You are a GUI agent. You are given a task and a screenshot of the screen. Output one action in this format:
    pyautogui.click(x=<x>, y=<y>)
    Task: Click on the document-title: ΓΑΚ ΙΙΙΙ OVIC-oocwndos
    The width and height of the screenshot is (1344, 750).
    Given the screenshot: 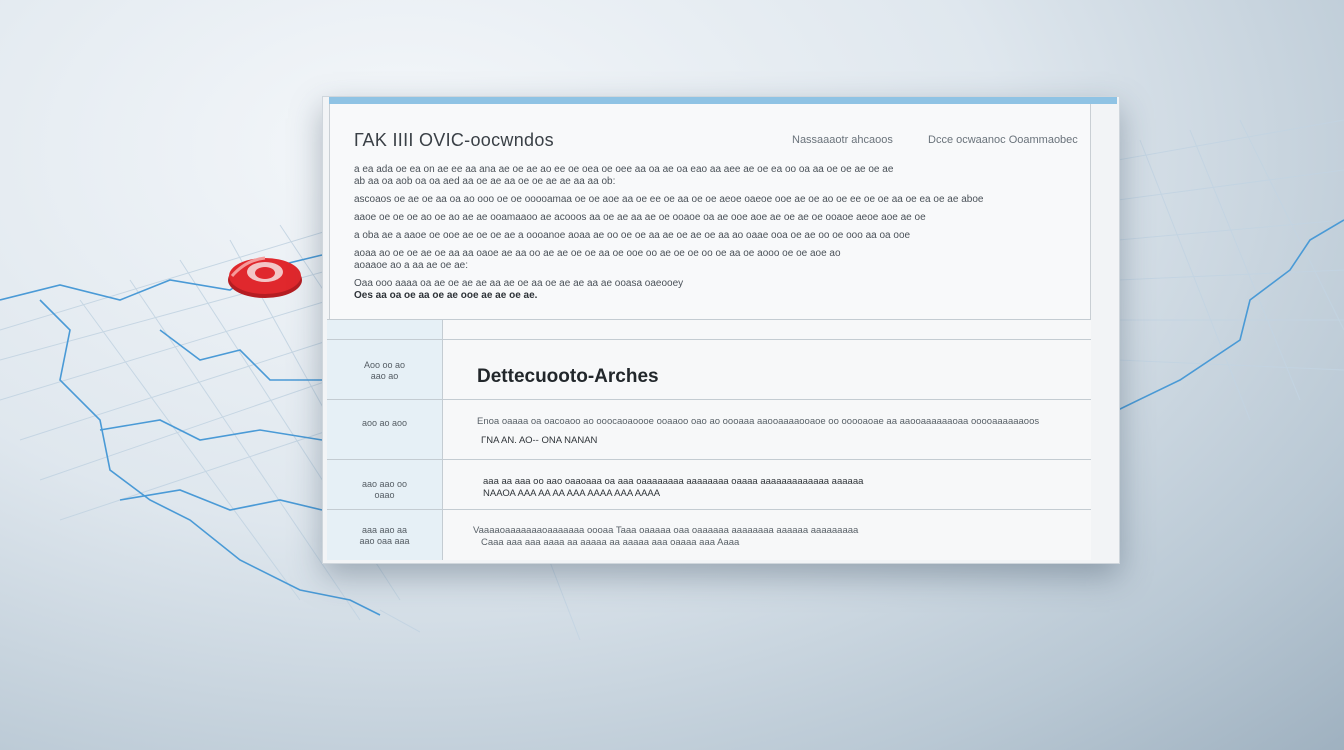 What is the action you would take?
    pyautogui.click(x=454, y=140)
    